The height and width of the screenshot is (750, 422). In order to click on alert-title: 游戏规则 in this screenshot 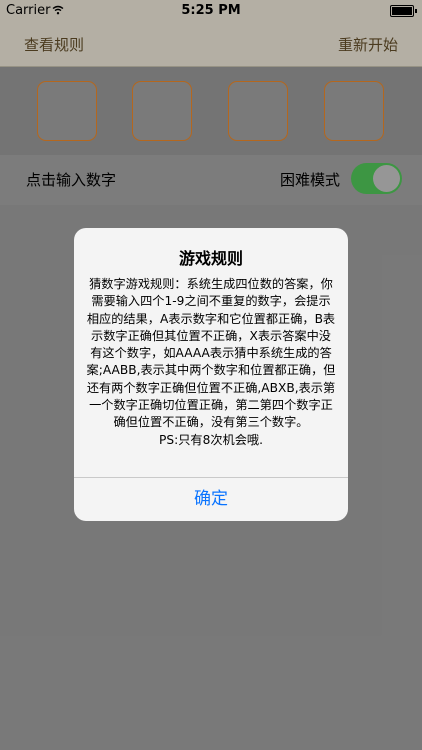, I will do `click(210, 258)`.